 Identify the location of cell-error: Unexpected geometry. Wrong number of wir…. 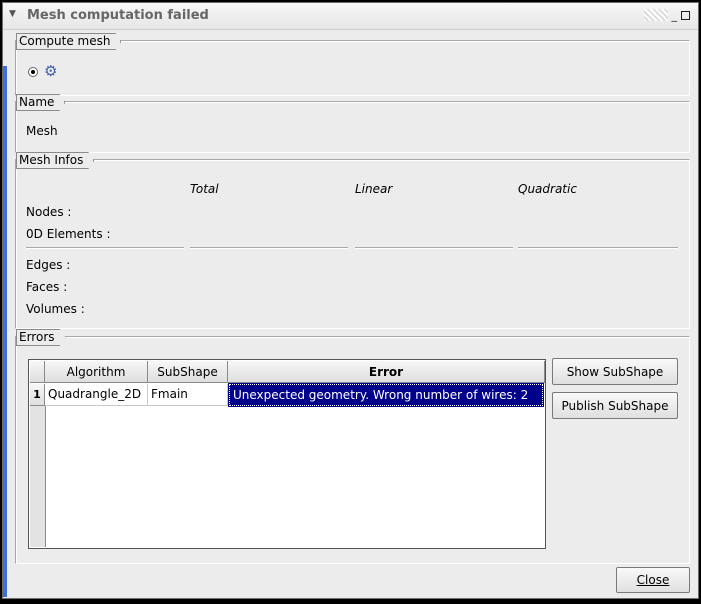
(386, 395).